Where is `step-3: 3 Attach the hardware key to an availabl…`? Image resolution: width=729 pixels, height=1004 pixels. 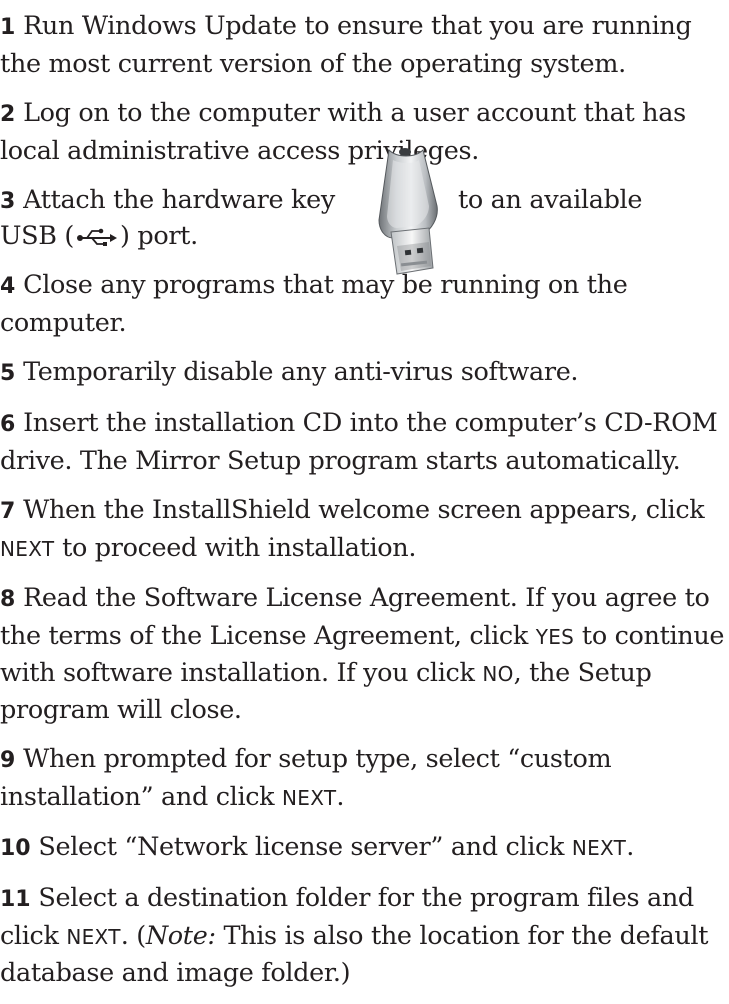
step-3: 3 Attach the hardware key to an availabl… is located at coordinates (364, 211).